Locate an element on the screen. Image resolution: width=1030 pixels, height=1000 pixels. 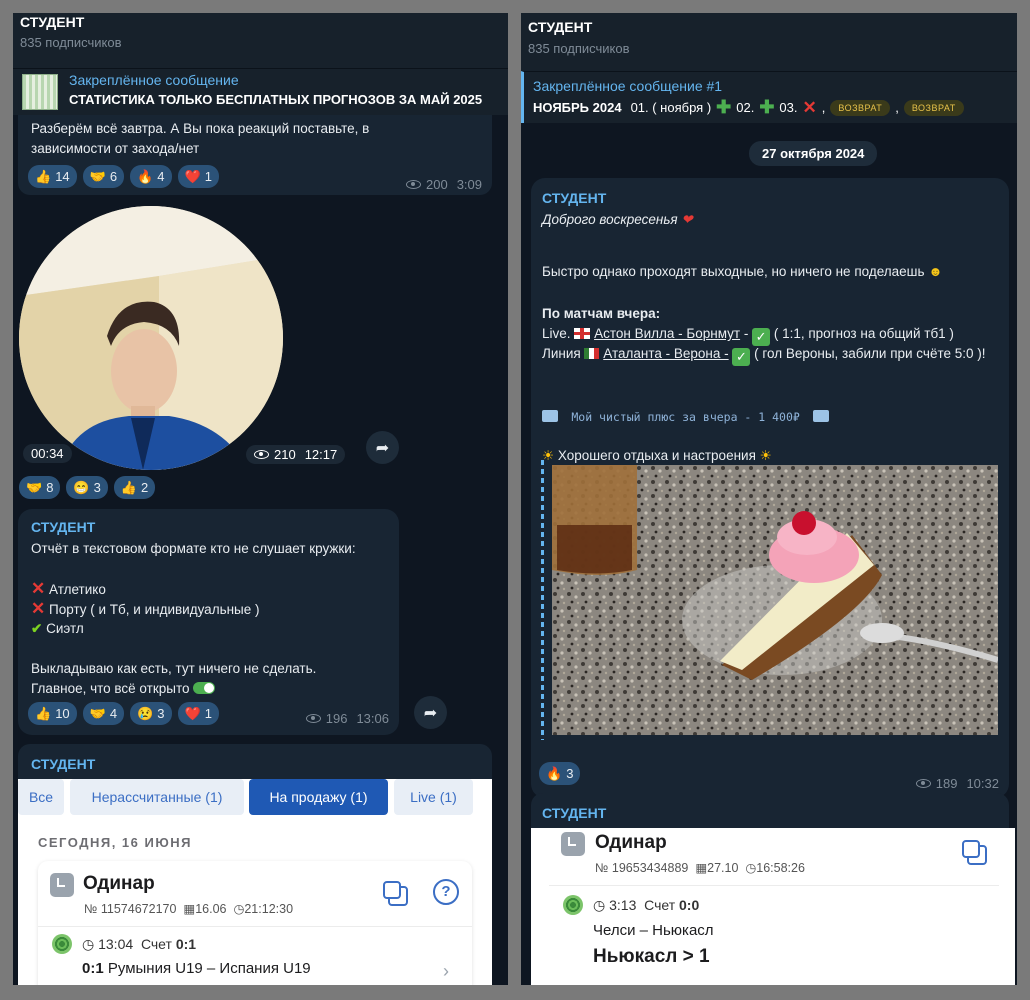
pinned-title: Закреплённое сообщение #1 is located at coordinates (628, 86).